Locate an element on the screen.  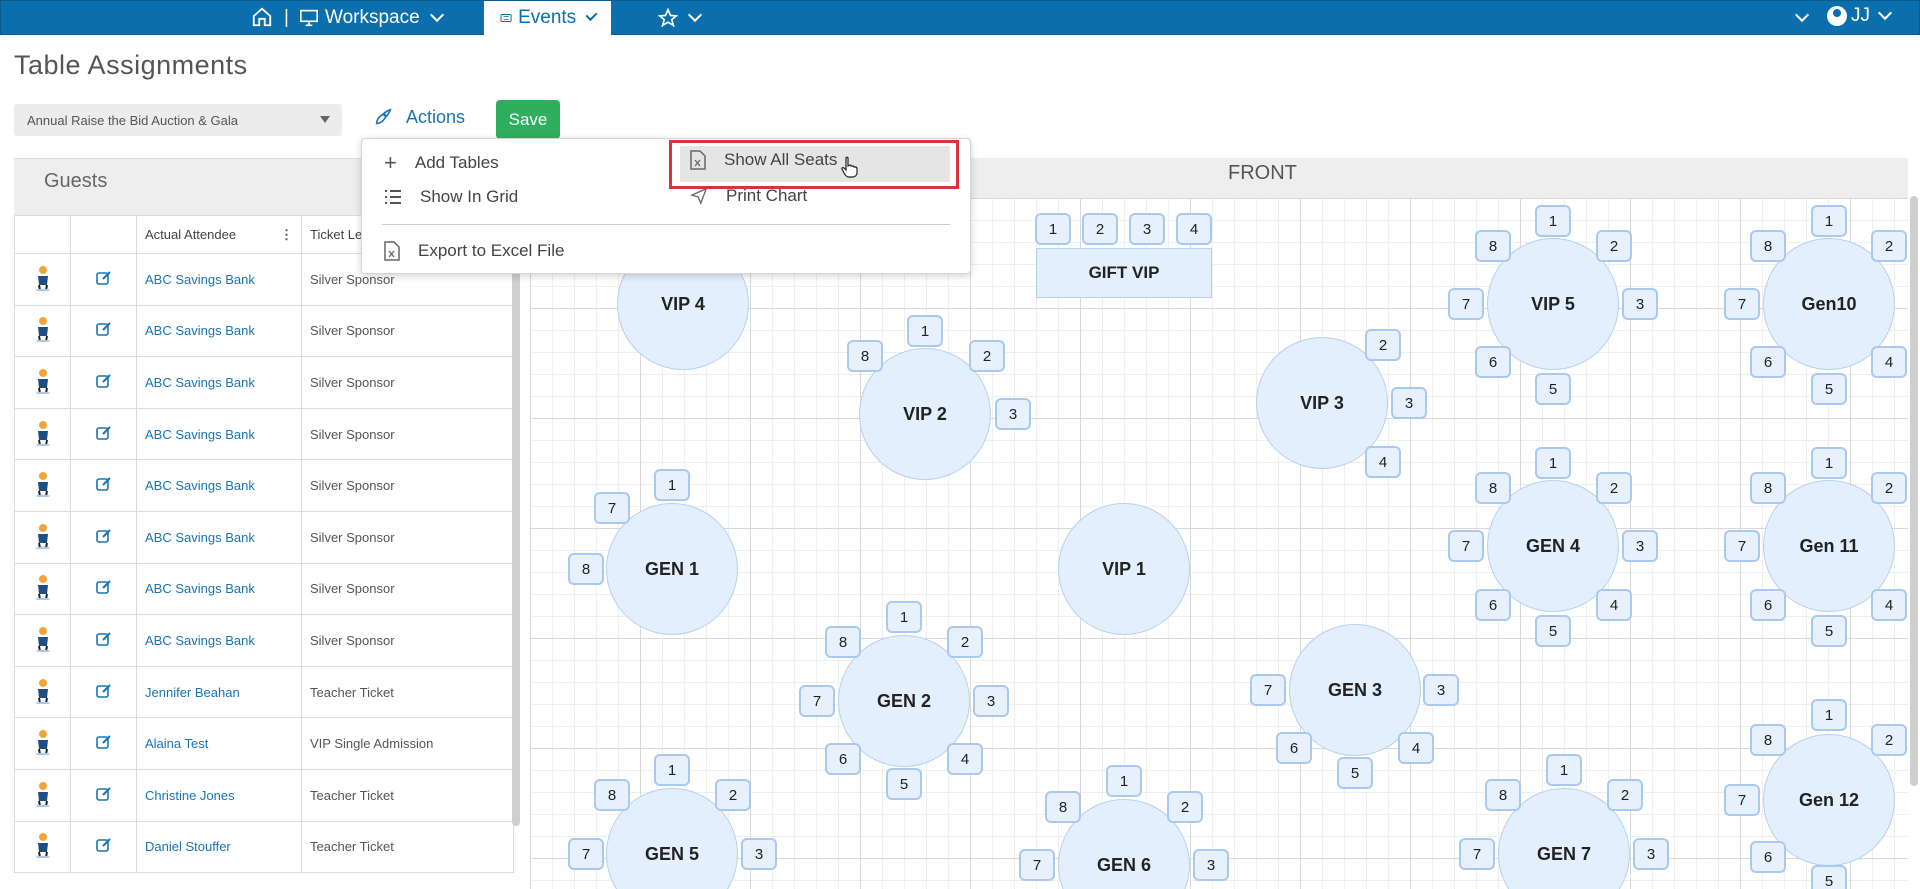
nav-favorites is located at coordinates (680, 18).